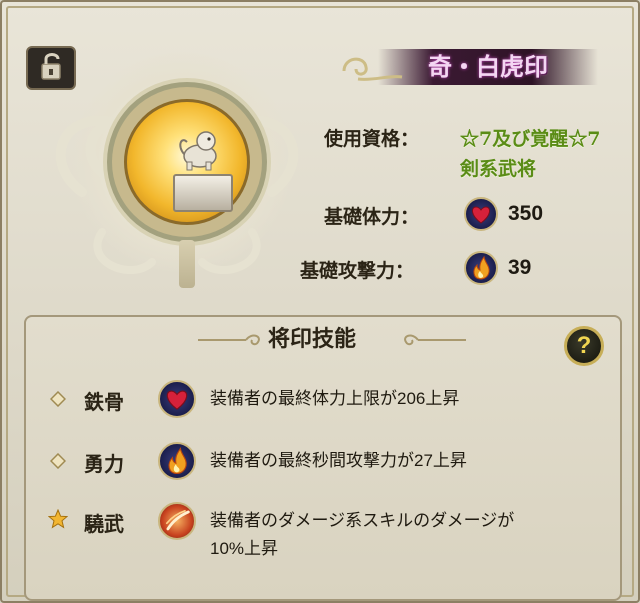 The width and height of the screenshot is (640, 603). What do you see at coordinates (335, 398) in the screenshot?
I see `skill-description: 装備者の最終体力上限が206上昇` at bounding box center [335, 398].